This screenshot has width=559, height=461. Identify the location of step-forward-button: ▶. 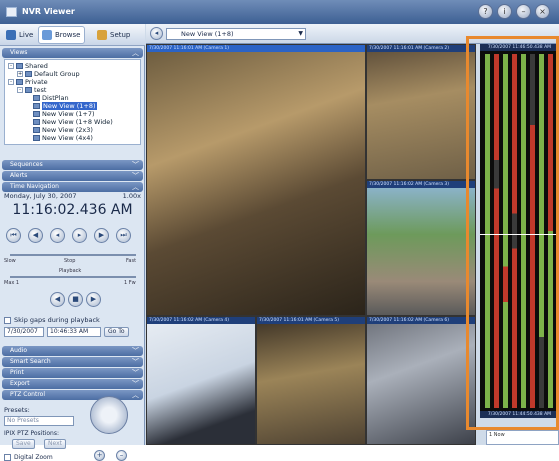
(101, 235).